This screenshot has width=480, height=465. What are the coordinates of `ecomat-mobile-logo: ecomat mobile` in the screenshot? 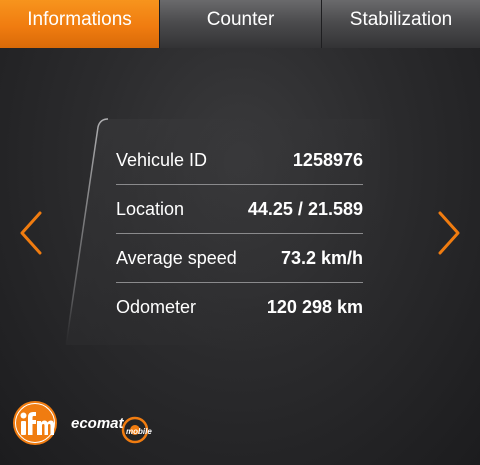 It's located at (111, 429).